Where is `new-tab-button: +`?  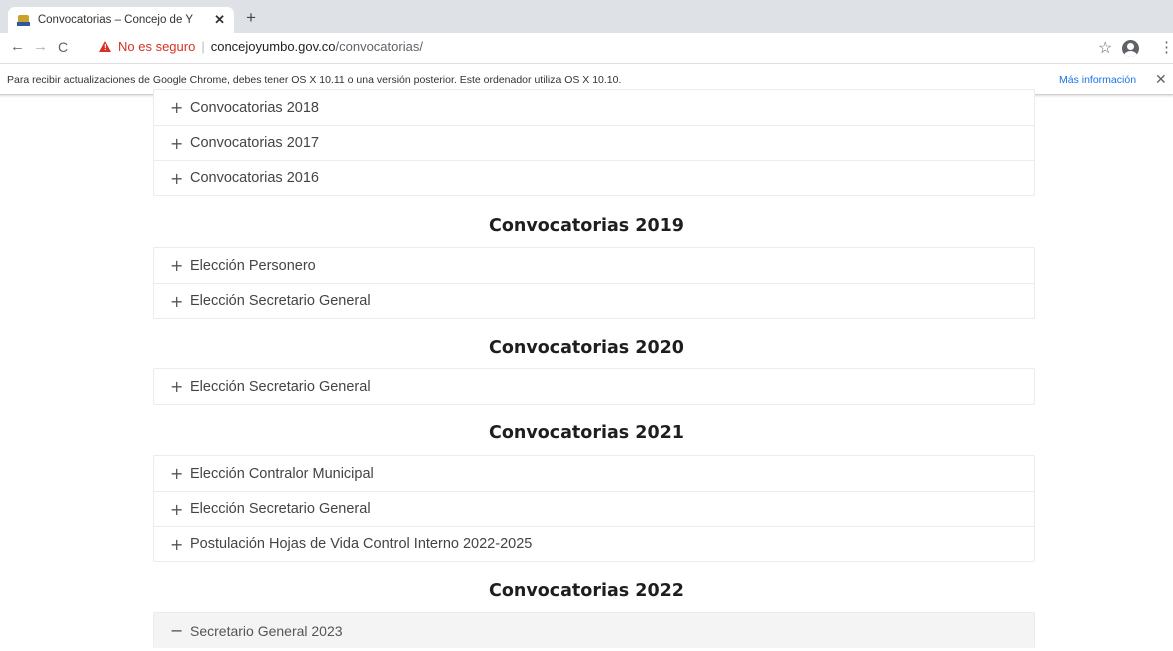
new-tab-button: + is located at coordinates (251, 18).